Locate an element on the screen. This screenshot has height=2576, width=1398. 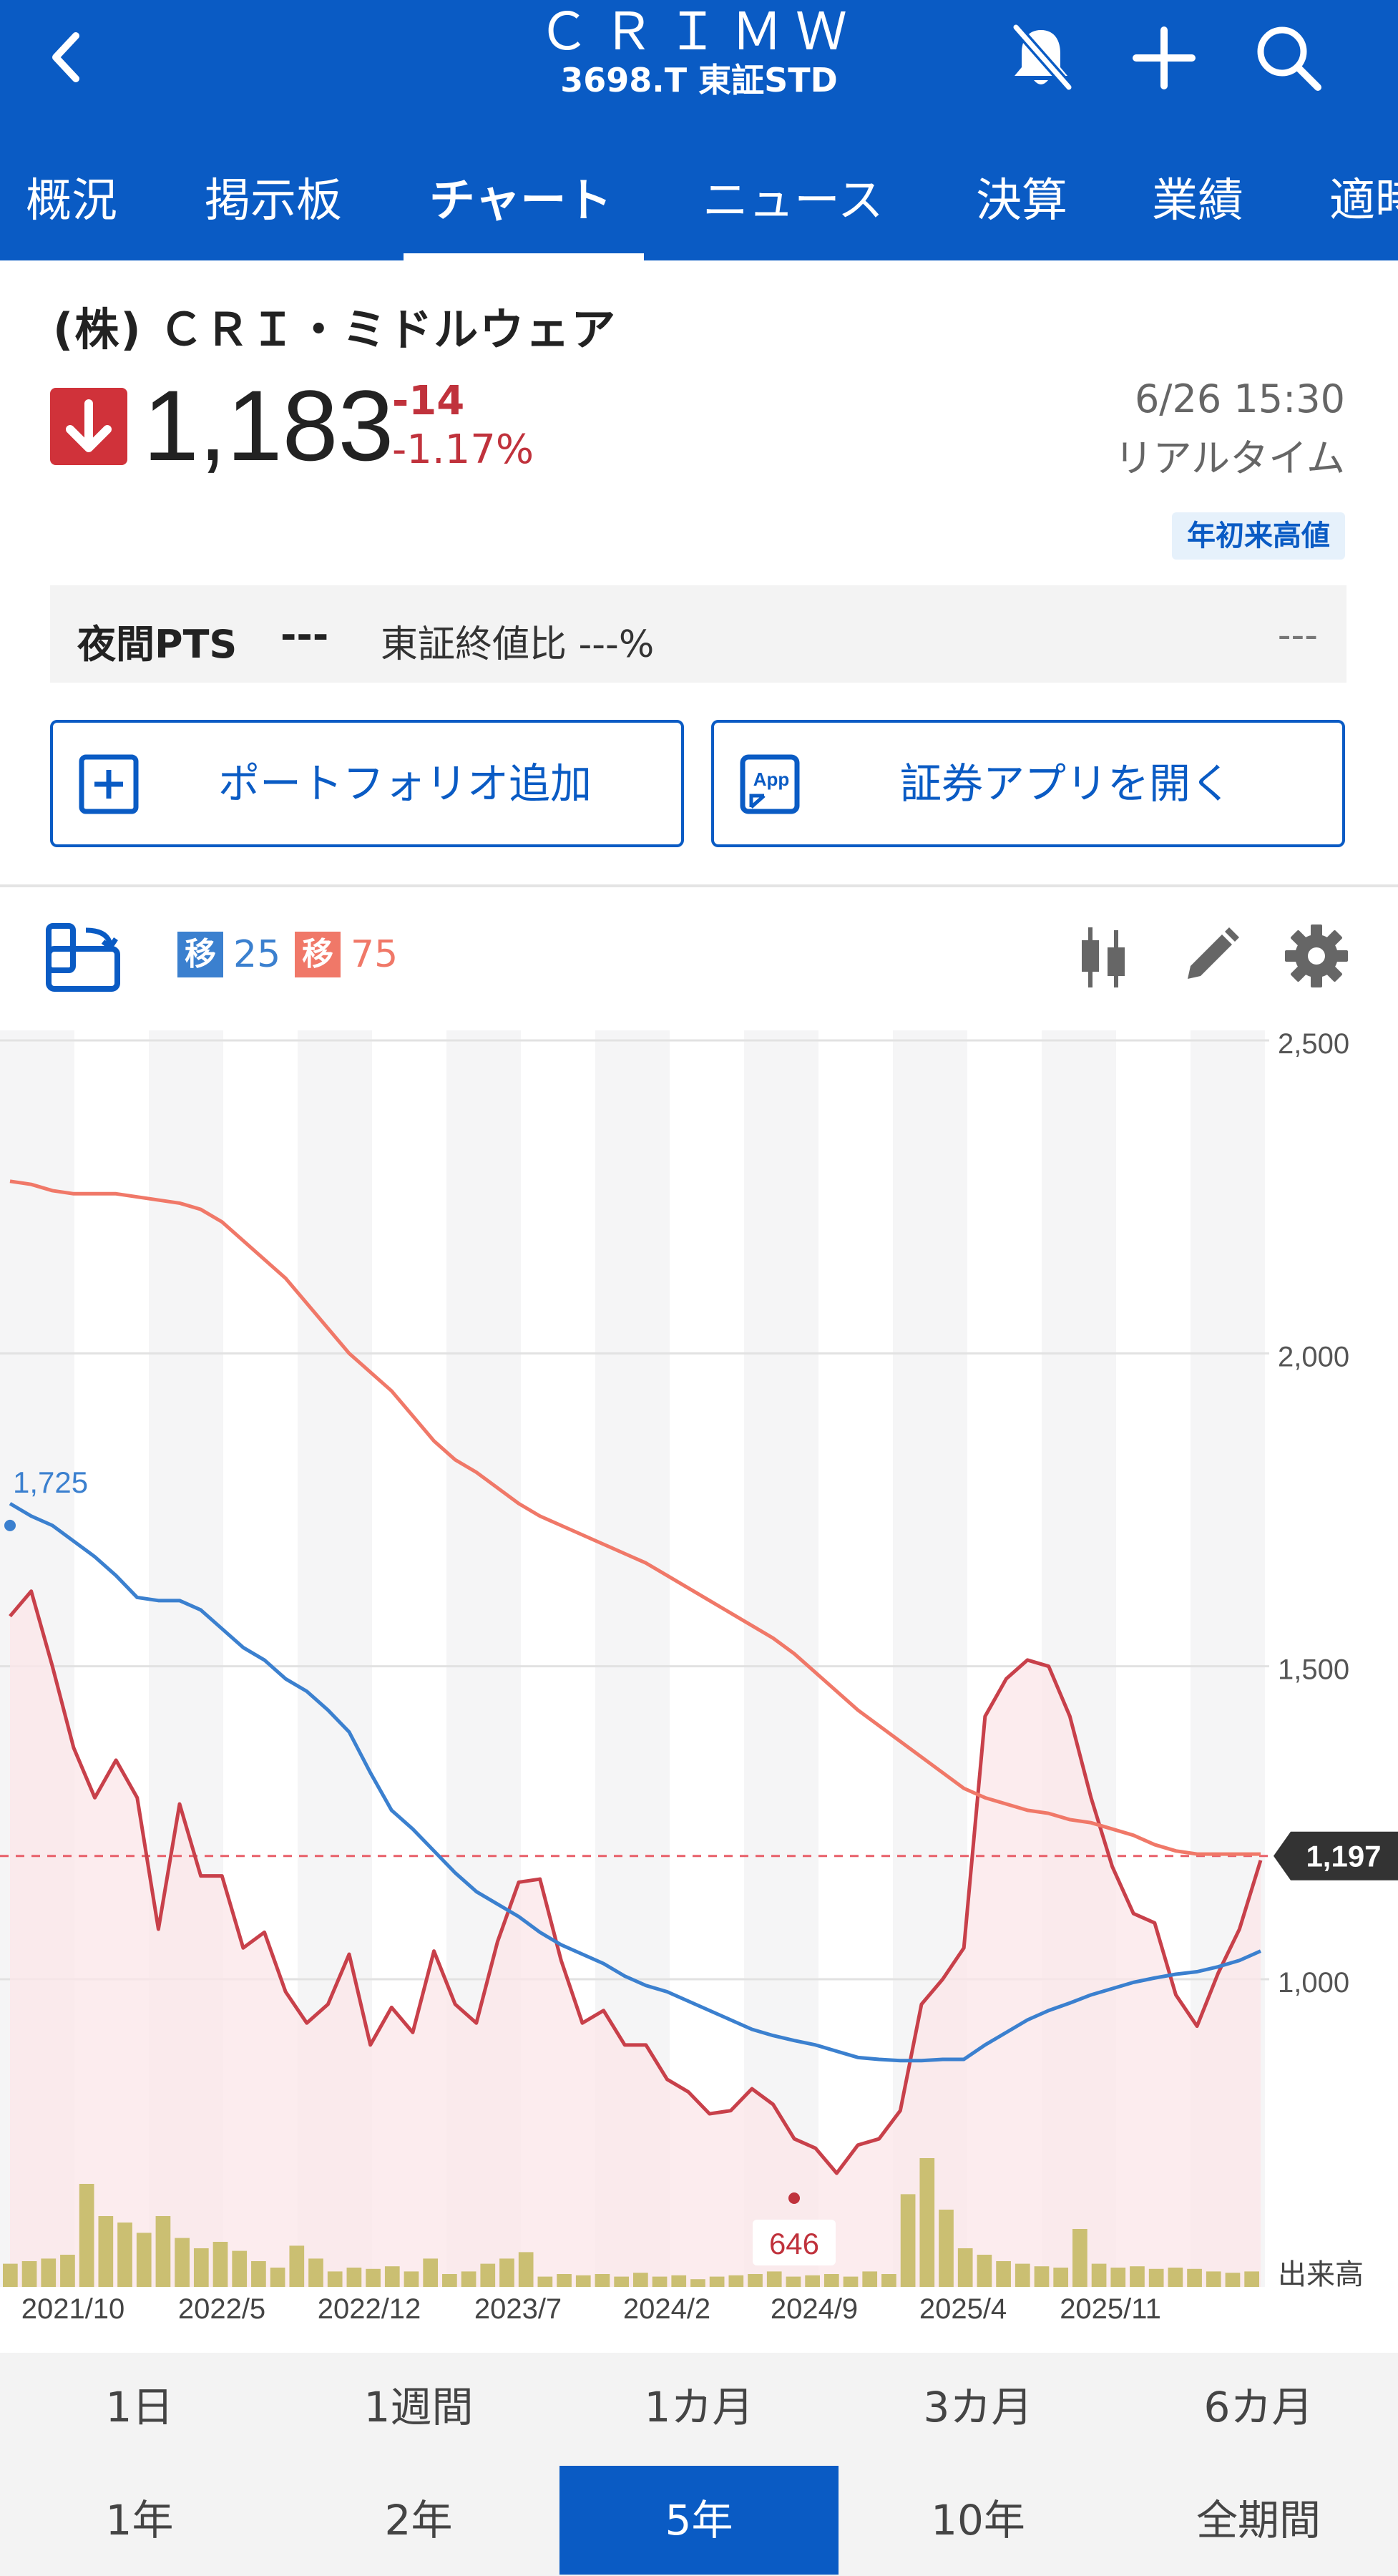
tab-overview: 概況 is located at coordinates (71, 201).